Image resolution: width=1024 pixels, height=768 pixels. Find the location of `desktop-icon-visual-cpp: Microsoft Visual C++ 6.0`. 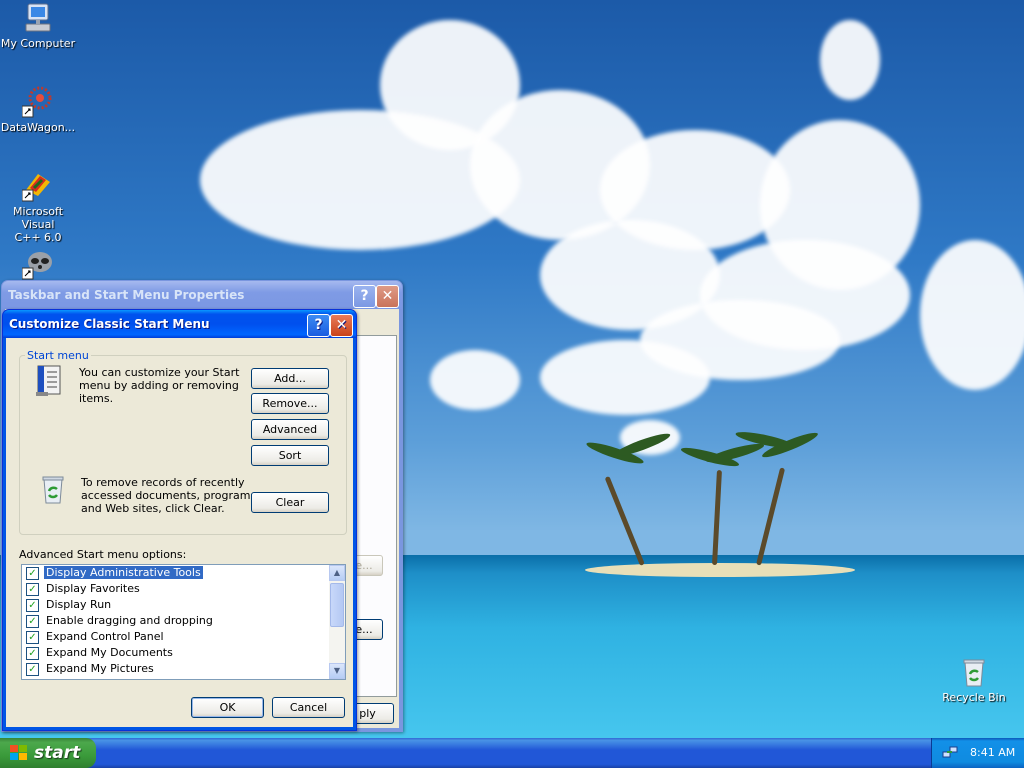

desktop-icon-visual-cpp: Microsoft Visual C++ 6.0 is located at coordinates (38, 207).